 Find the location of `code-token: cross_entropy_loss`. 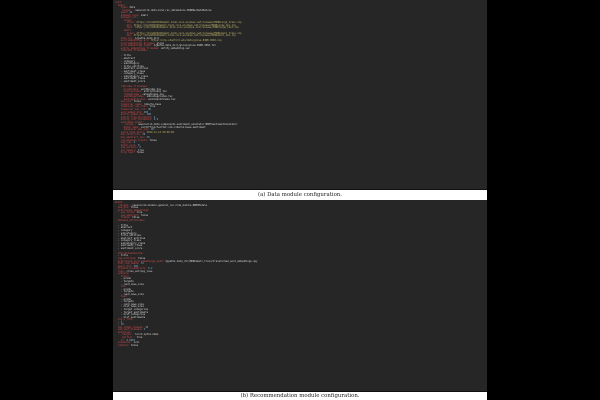

code-token: cross_entropy_loss is located at coordinates (139, 271).